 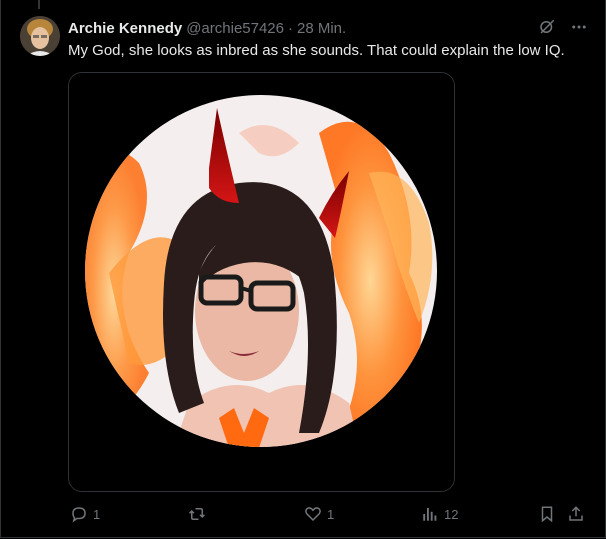 What do you see at coordinates (547, 29) in the screenshot?
I see `grok-icon` at bounding box center [547, 29].